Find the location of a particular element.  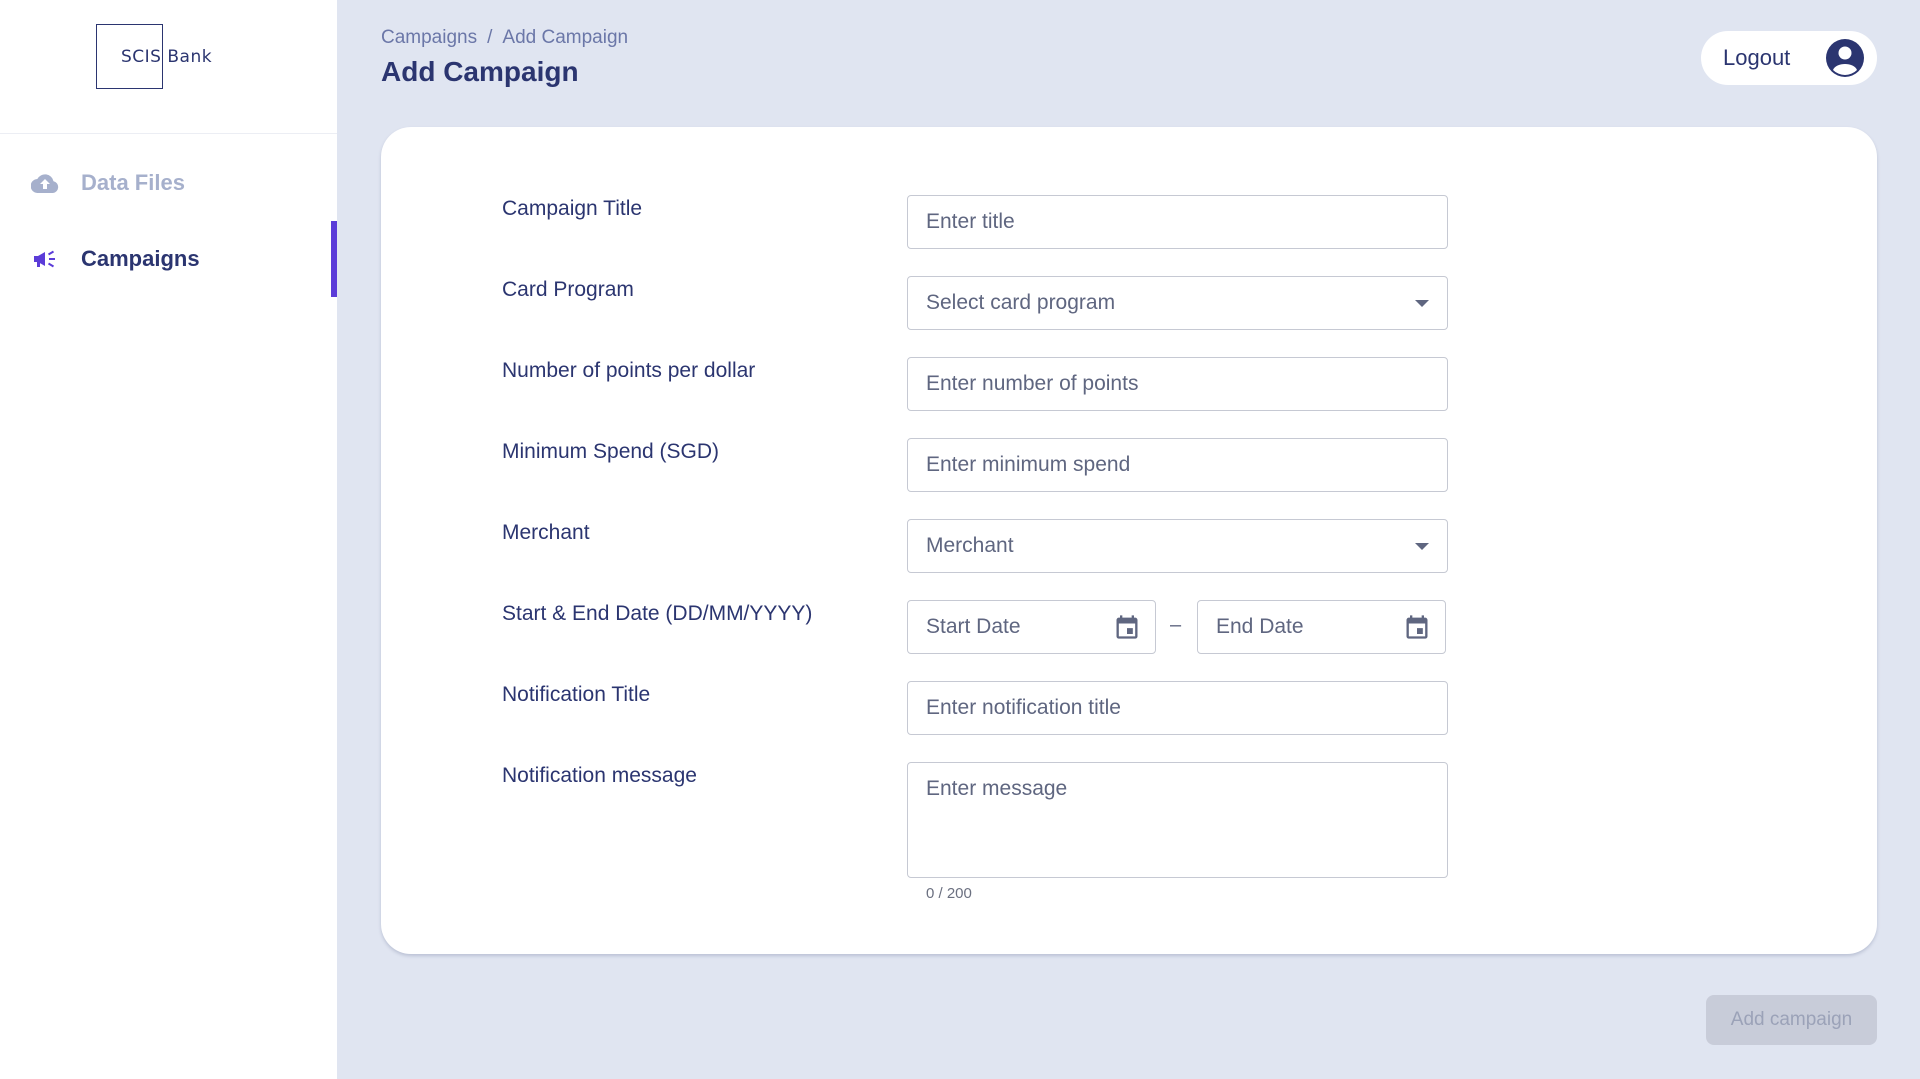

cloud-upload-icon is located at coordinates (45, 183).